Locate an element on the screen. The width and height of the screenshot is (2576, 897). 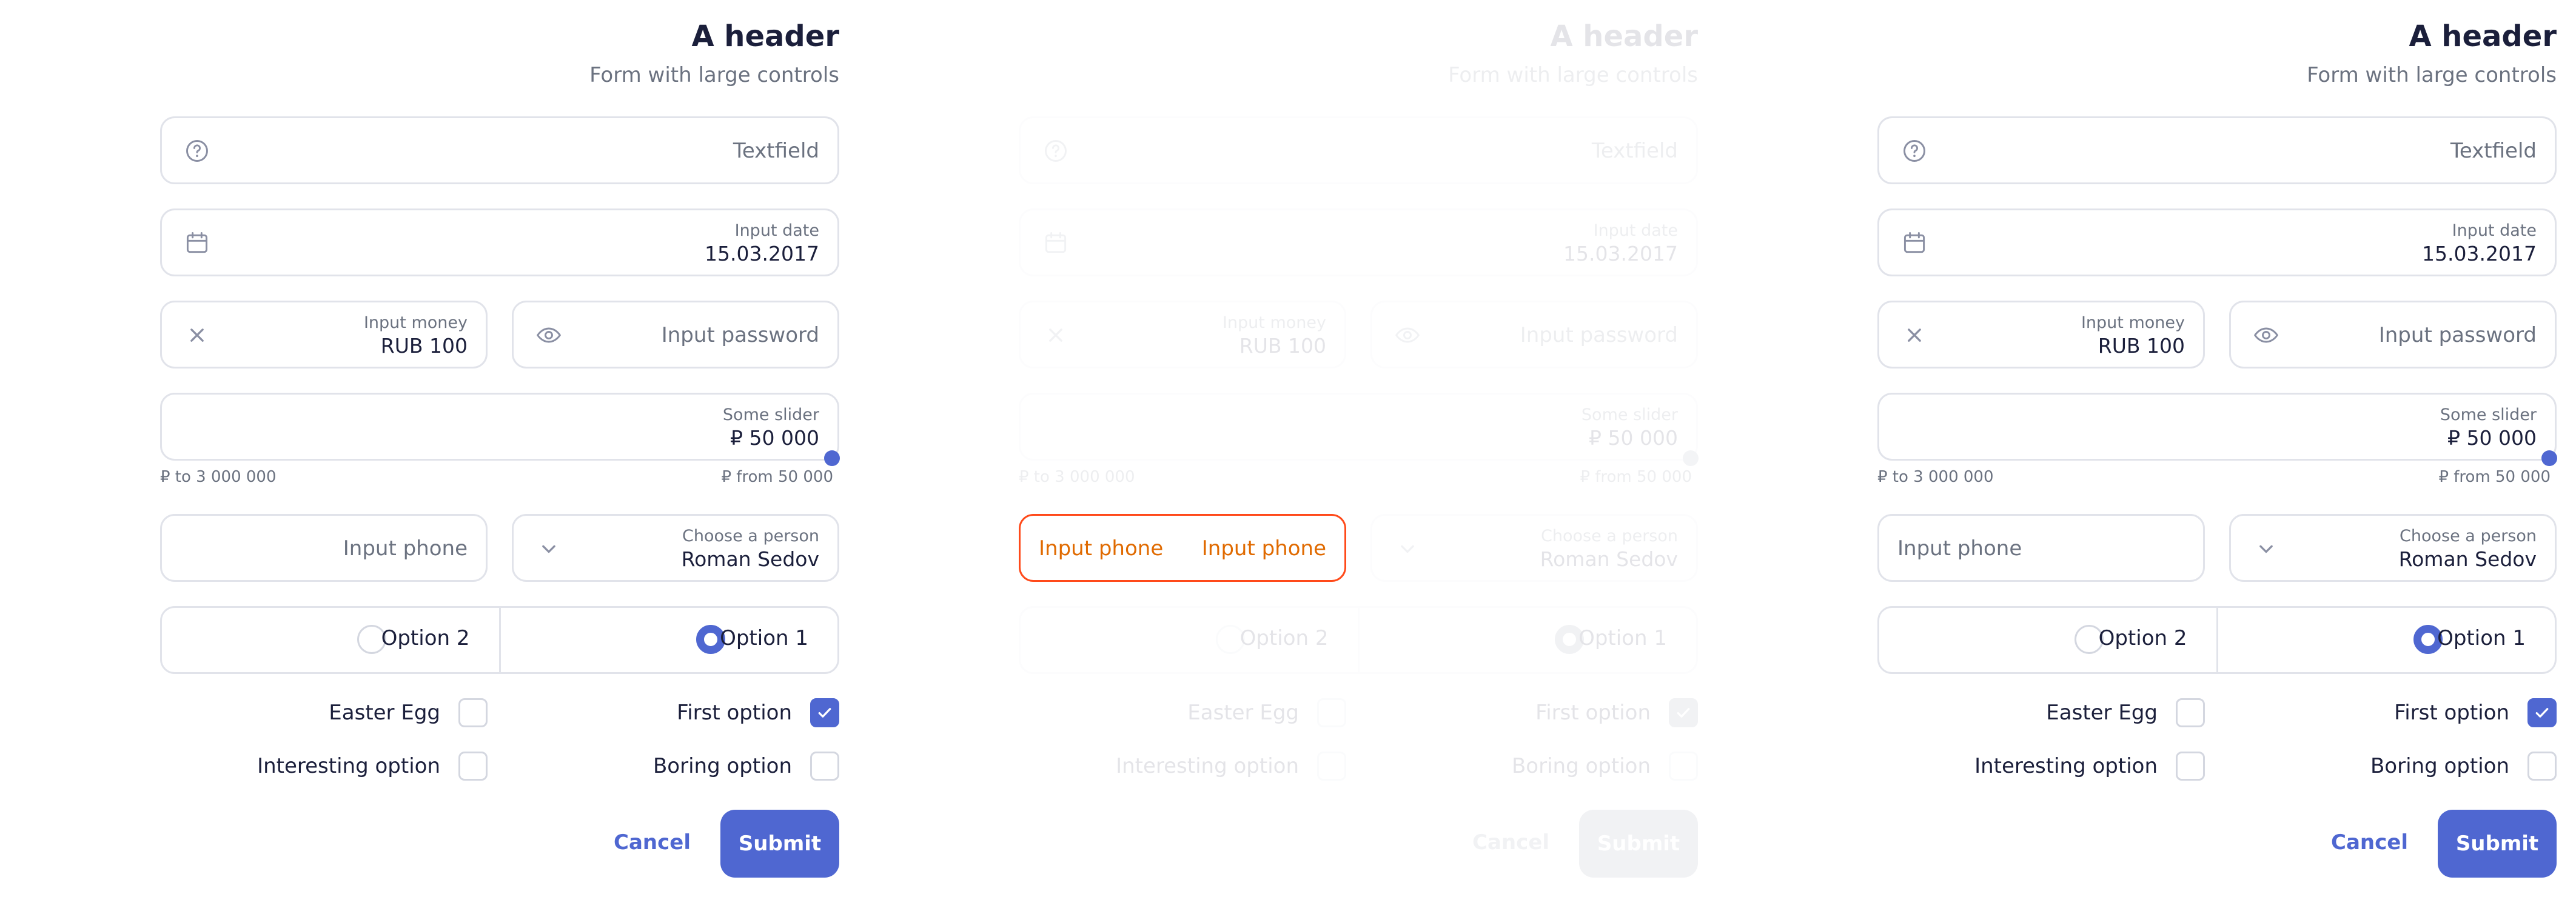
checkmark-icon is located at coordinates (2542, 713).